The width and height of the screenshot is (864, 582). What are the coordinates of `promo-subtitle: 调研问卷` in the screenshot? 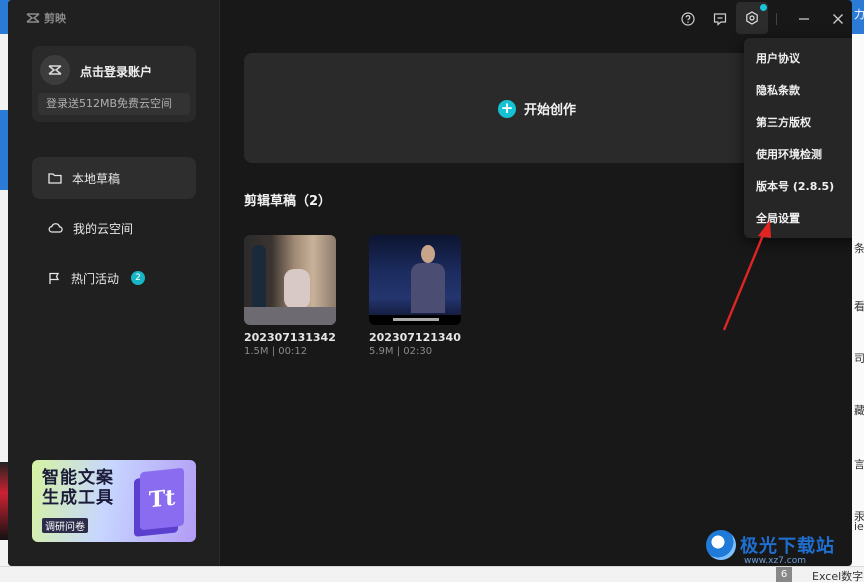 It's located at (65, 525).